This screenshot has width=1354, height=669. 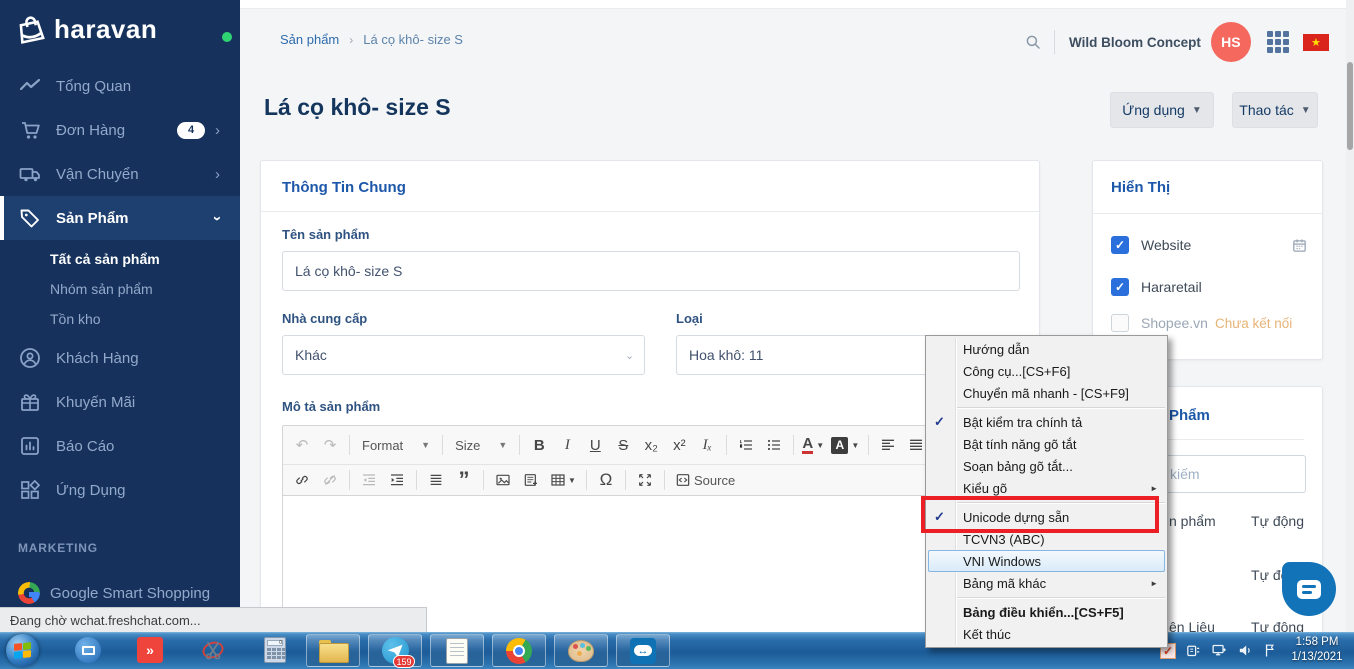 What do you see at coordinates (1245, 650) in the screenshot?
I see `volume-tray-icon` at bounding box center [1245, 650].